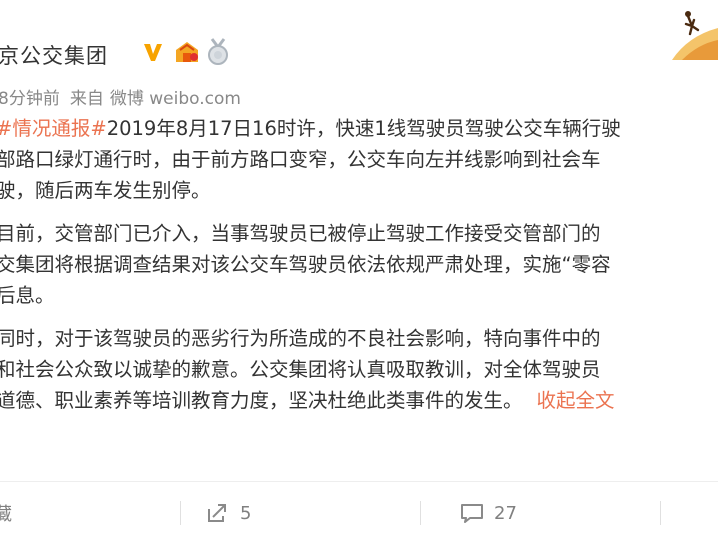 The height and width of the screenshot is (539, 718). I want to click on post-line: #情况通报#2019年8月17日16时许，快速1线驾驶员驾驶公交车辆行驶, so click(359, 128).